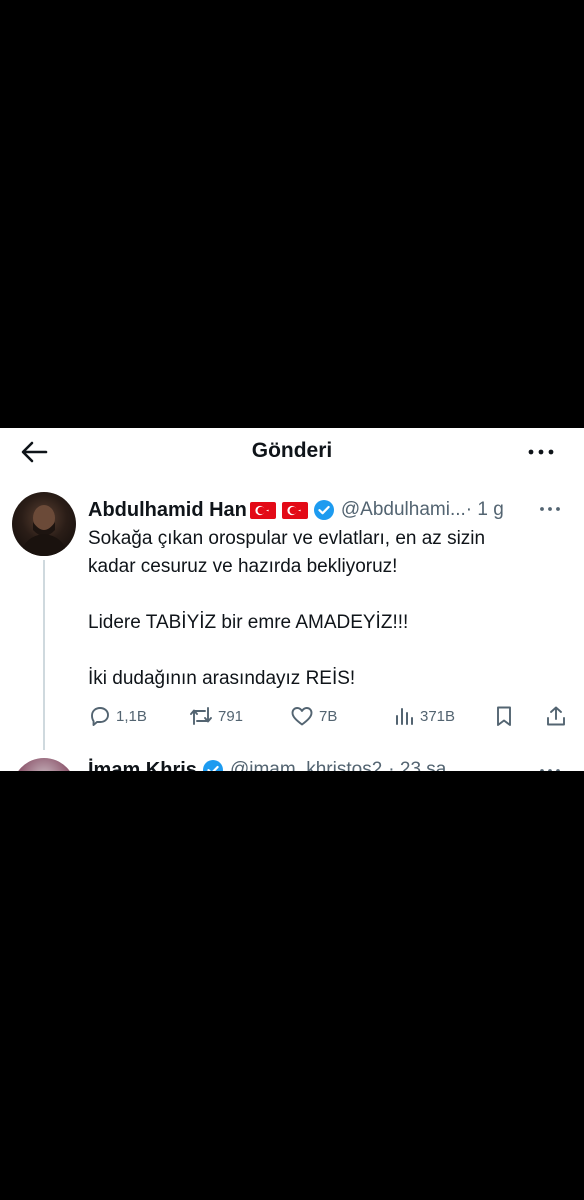 This screenshot has height=1200, width=584. I want to click on analytics-icon, so click(404, 716).